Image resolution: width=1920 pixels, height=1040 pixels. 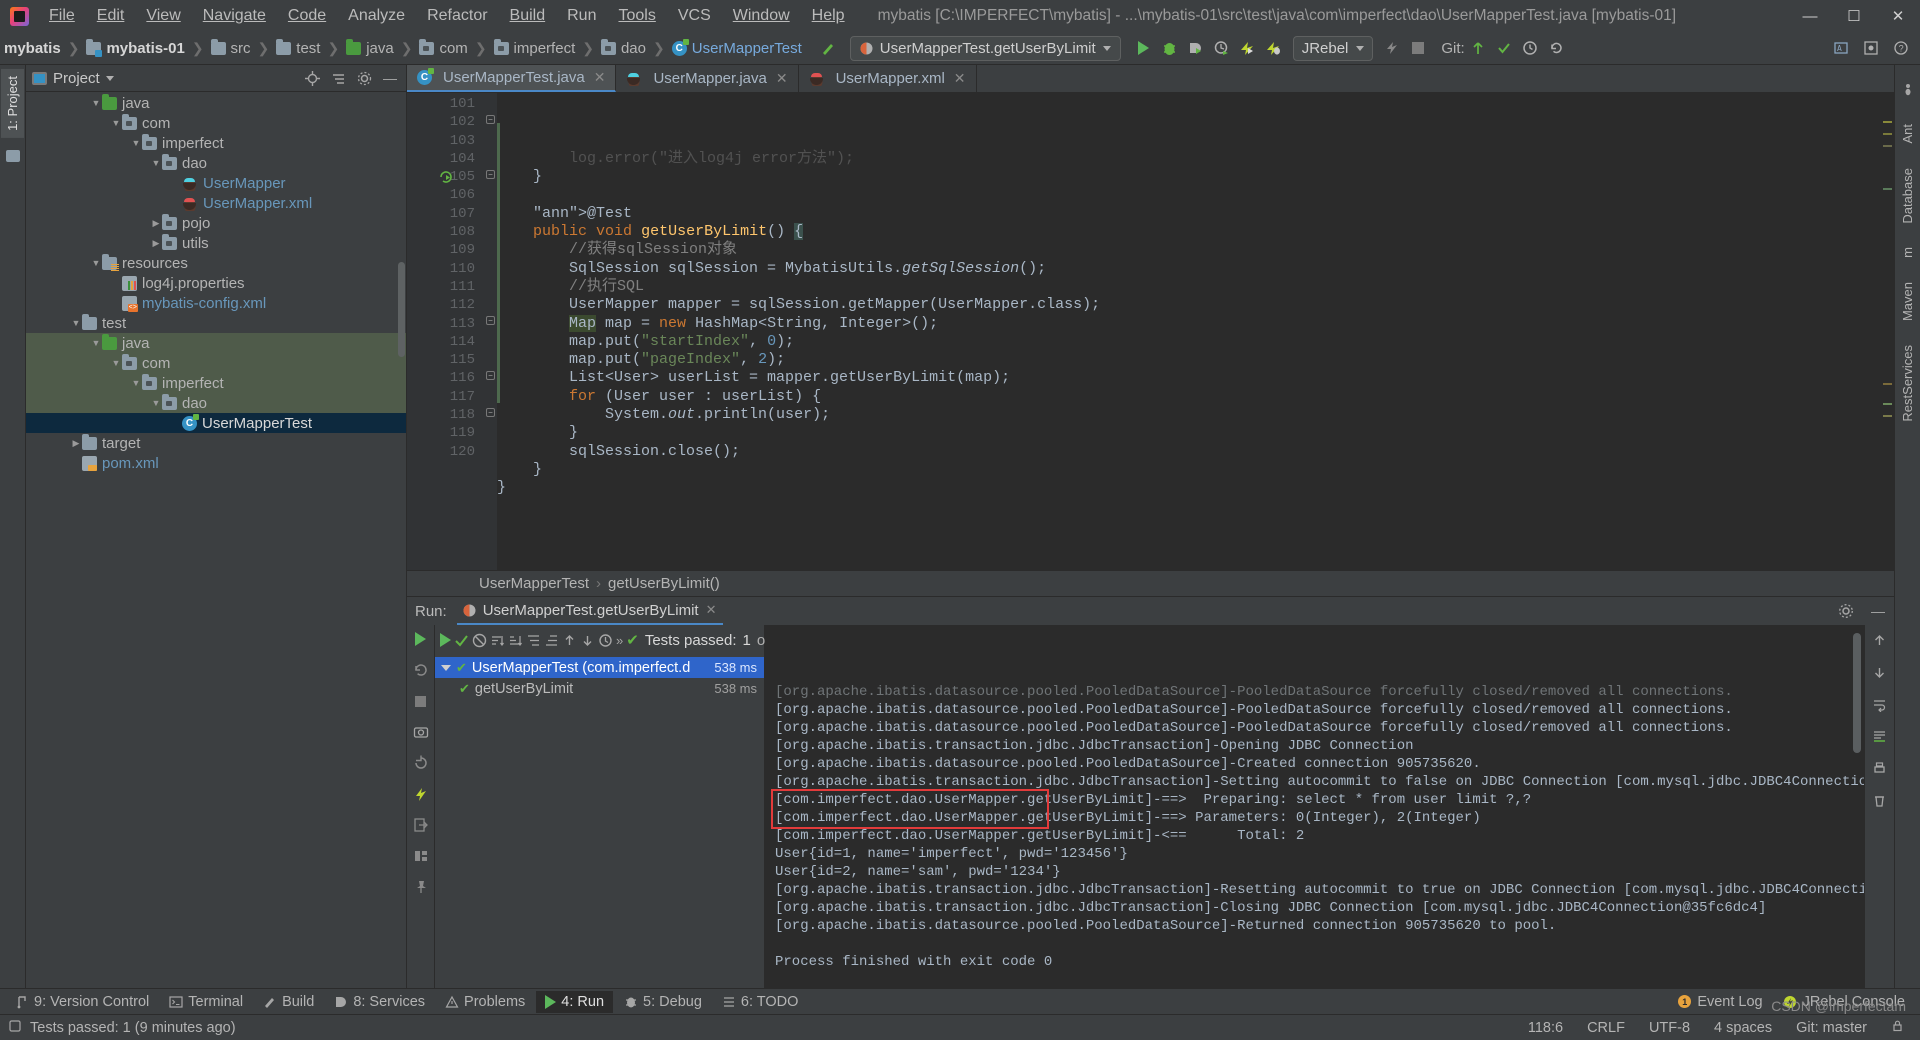 What do you see at coordinates (216, 303) in the screenshot?
I see `tree-node-mybatis-config-xml: mybatis-config.xml` at bounding box center [216, 303].